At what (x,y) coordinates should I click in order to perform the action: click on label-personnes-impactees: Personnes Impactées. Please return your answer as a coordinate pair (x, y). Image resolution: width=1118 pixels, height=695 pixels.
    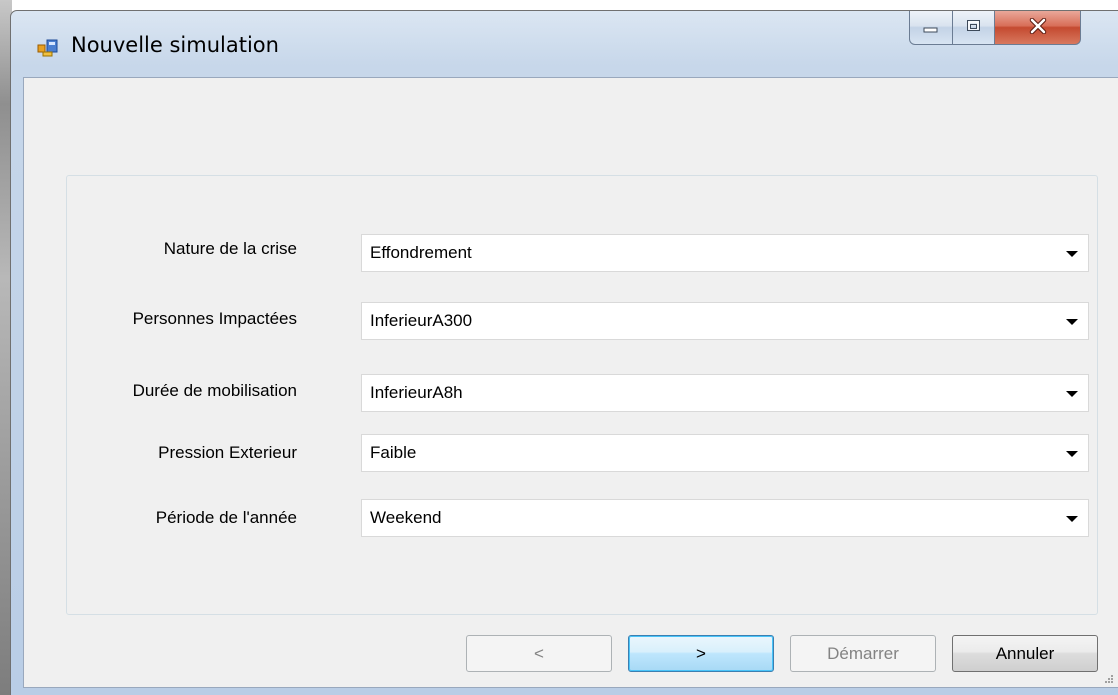
    Looking at the image, I should click on (214, 318).